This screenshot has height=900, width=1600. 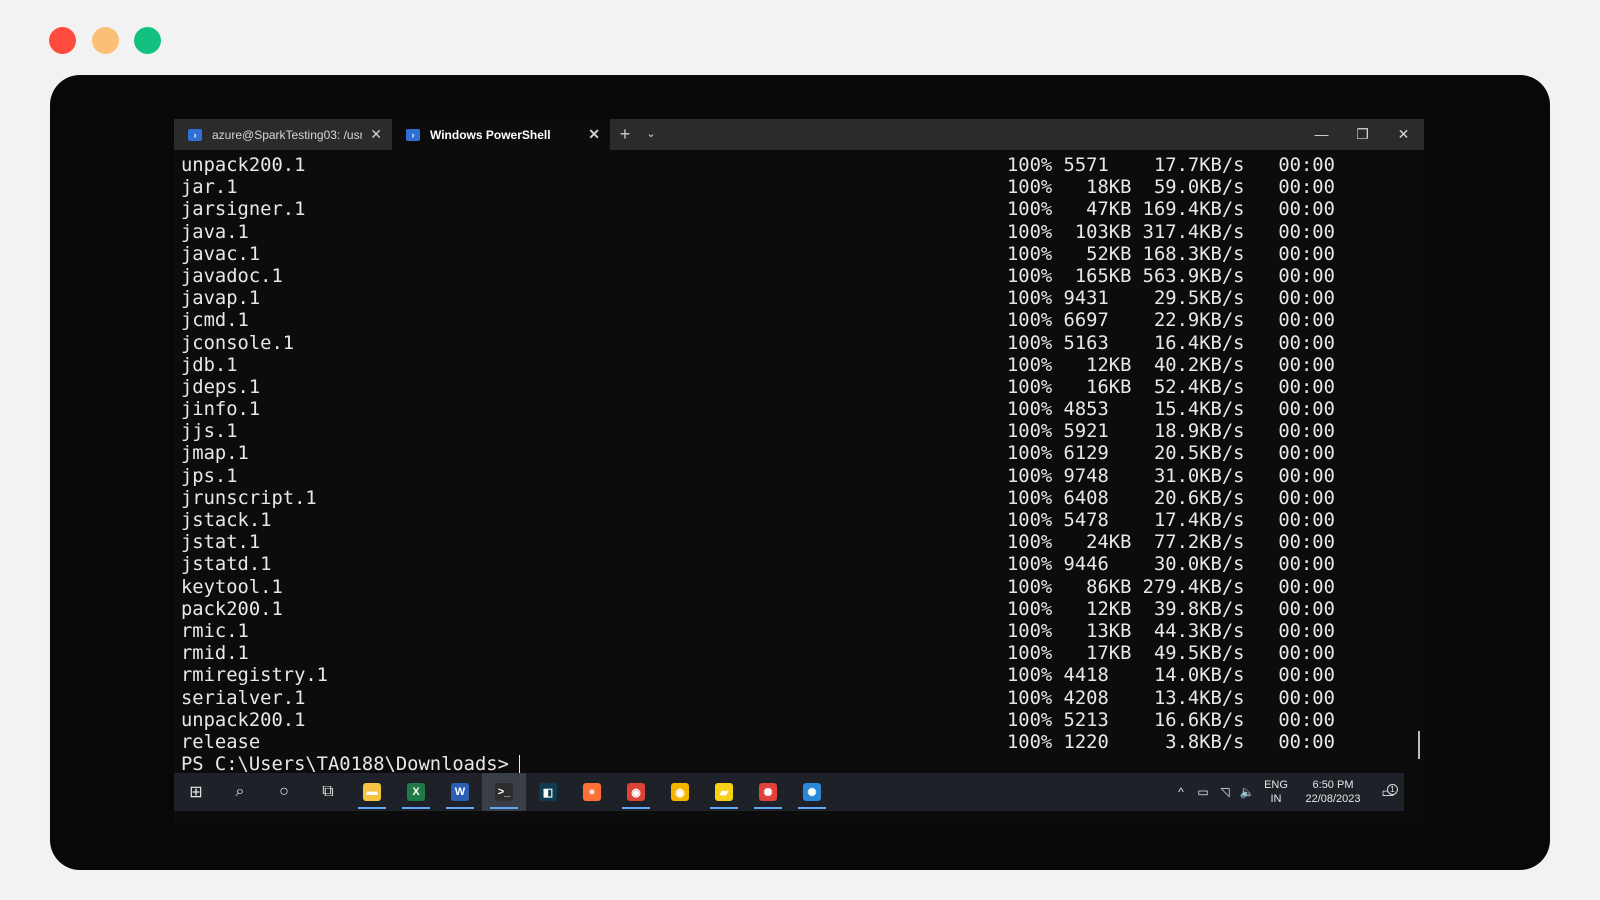 What do you see at coordinates (1392, 789) in the screenshot?
I see `notification-count: 1` at bounding box center [1392, 789].